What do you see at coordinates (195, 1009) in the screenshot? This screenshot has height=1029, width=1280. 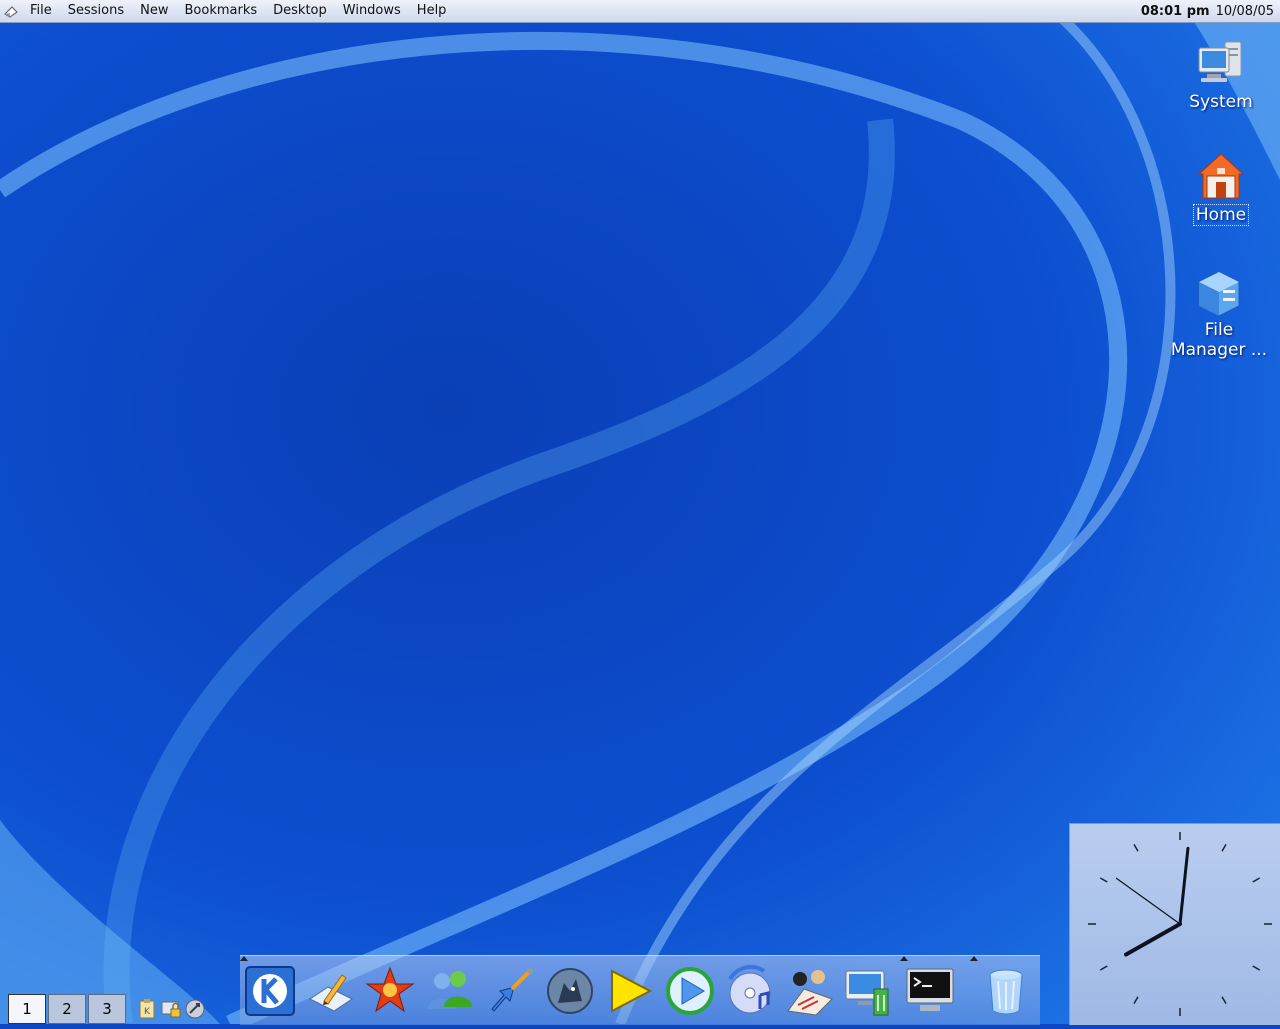 I see `logout-icon` at bounding box center [195, 1009].